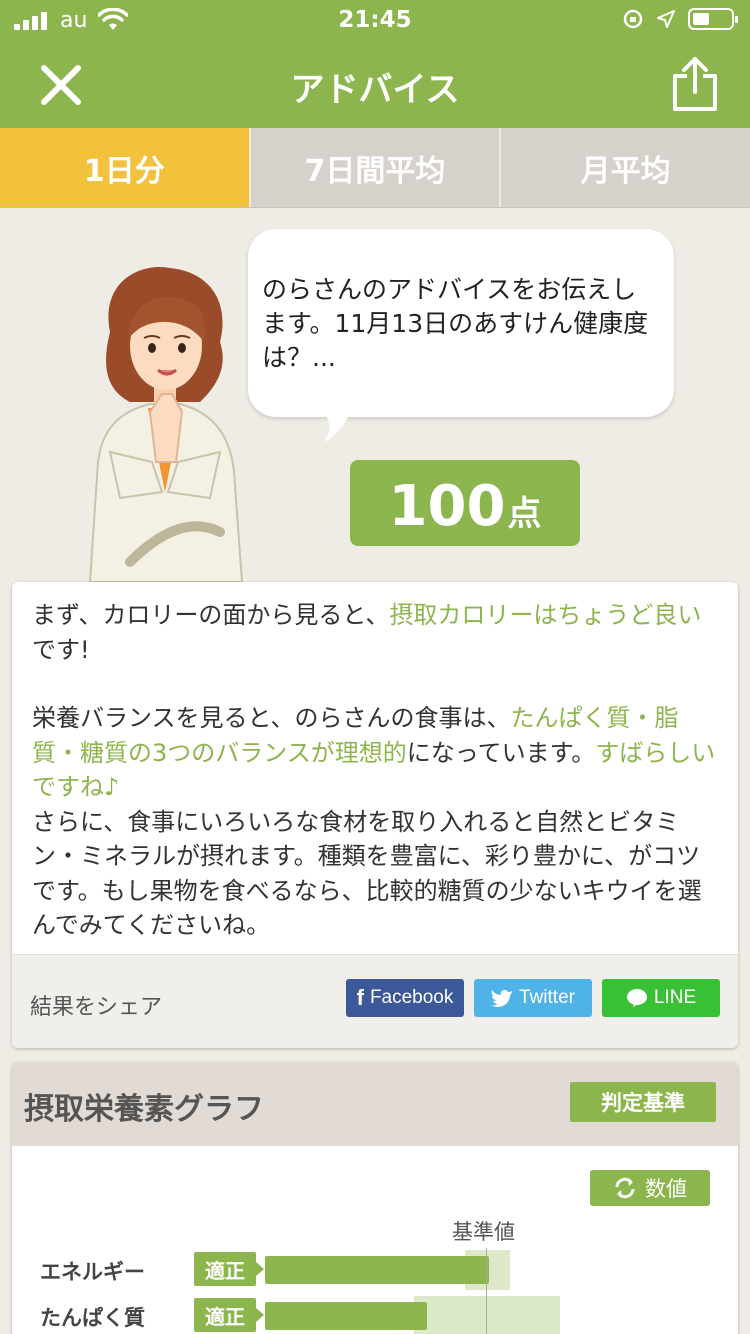  Describe the element at coordinates (643, 1102) in the screenshot. I see `criteria-button: 判定基準` at that location.